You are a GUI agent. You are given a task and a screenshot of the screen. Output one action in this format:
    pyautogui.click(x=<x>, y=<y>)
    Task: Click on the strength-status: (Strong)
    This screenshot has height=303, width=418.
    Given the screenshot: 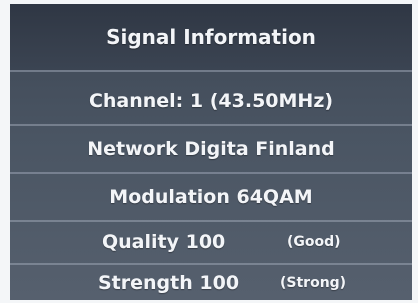 What is the action you would take?
    pyautogui.click(x=313, y=283)
    